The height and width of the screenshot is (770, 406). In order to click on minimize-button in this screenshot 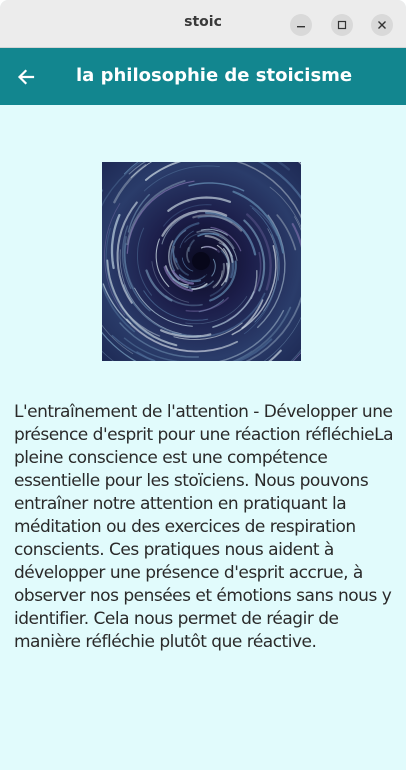, I will do `click(301, 25)`.